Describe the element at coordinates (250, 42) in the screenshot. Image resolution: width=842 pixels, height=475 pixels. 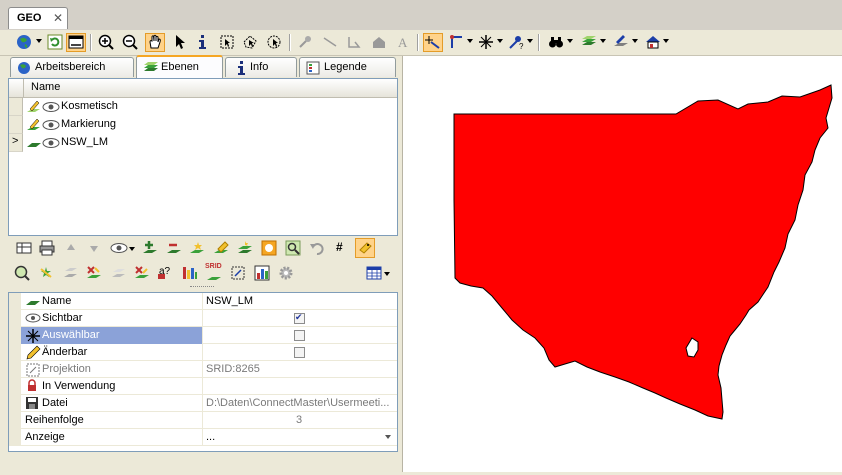
I see `polygon-select-button` at that location.